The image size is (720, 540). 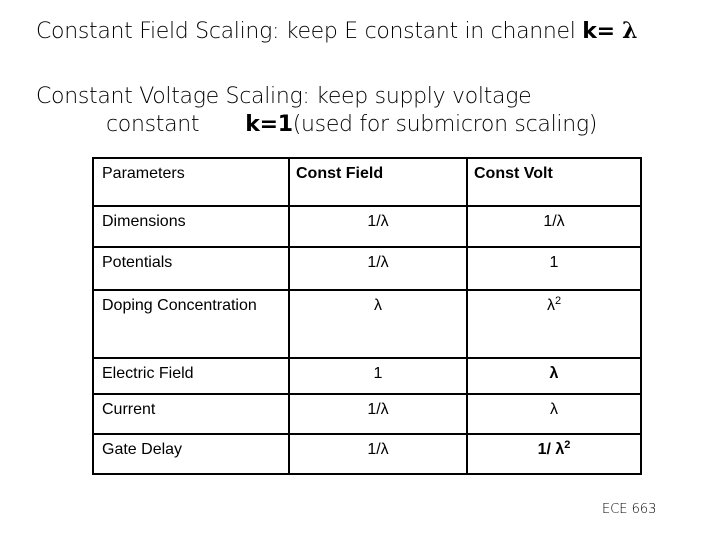 What do you see at coordinates (629, 509) in the screenshot?
I see `course-footer: ECE 663` at bounding box center [629, 509].